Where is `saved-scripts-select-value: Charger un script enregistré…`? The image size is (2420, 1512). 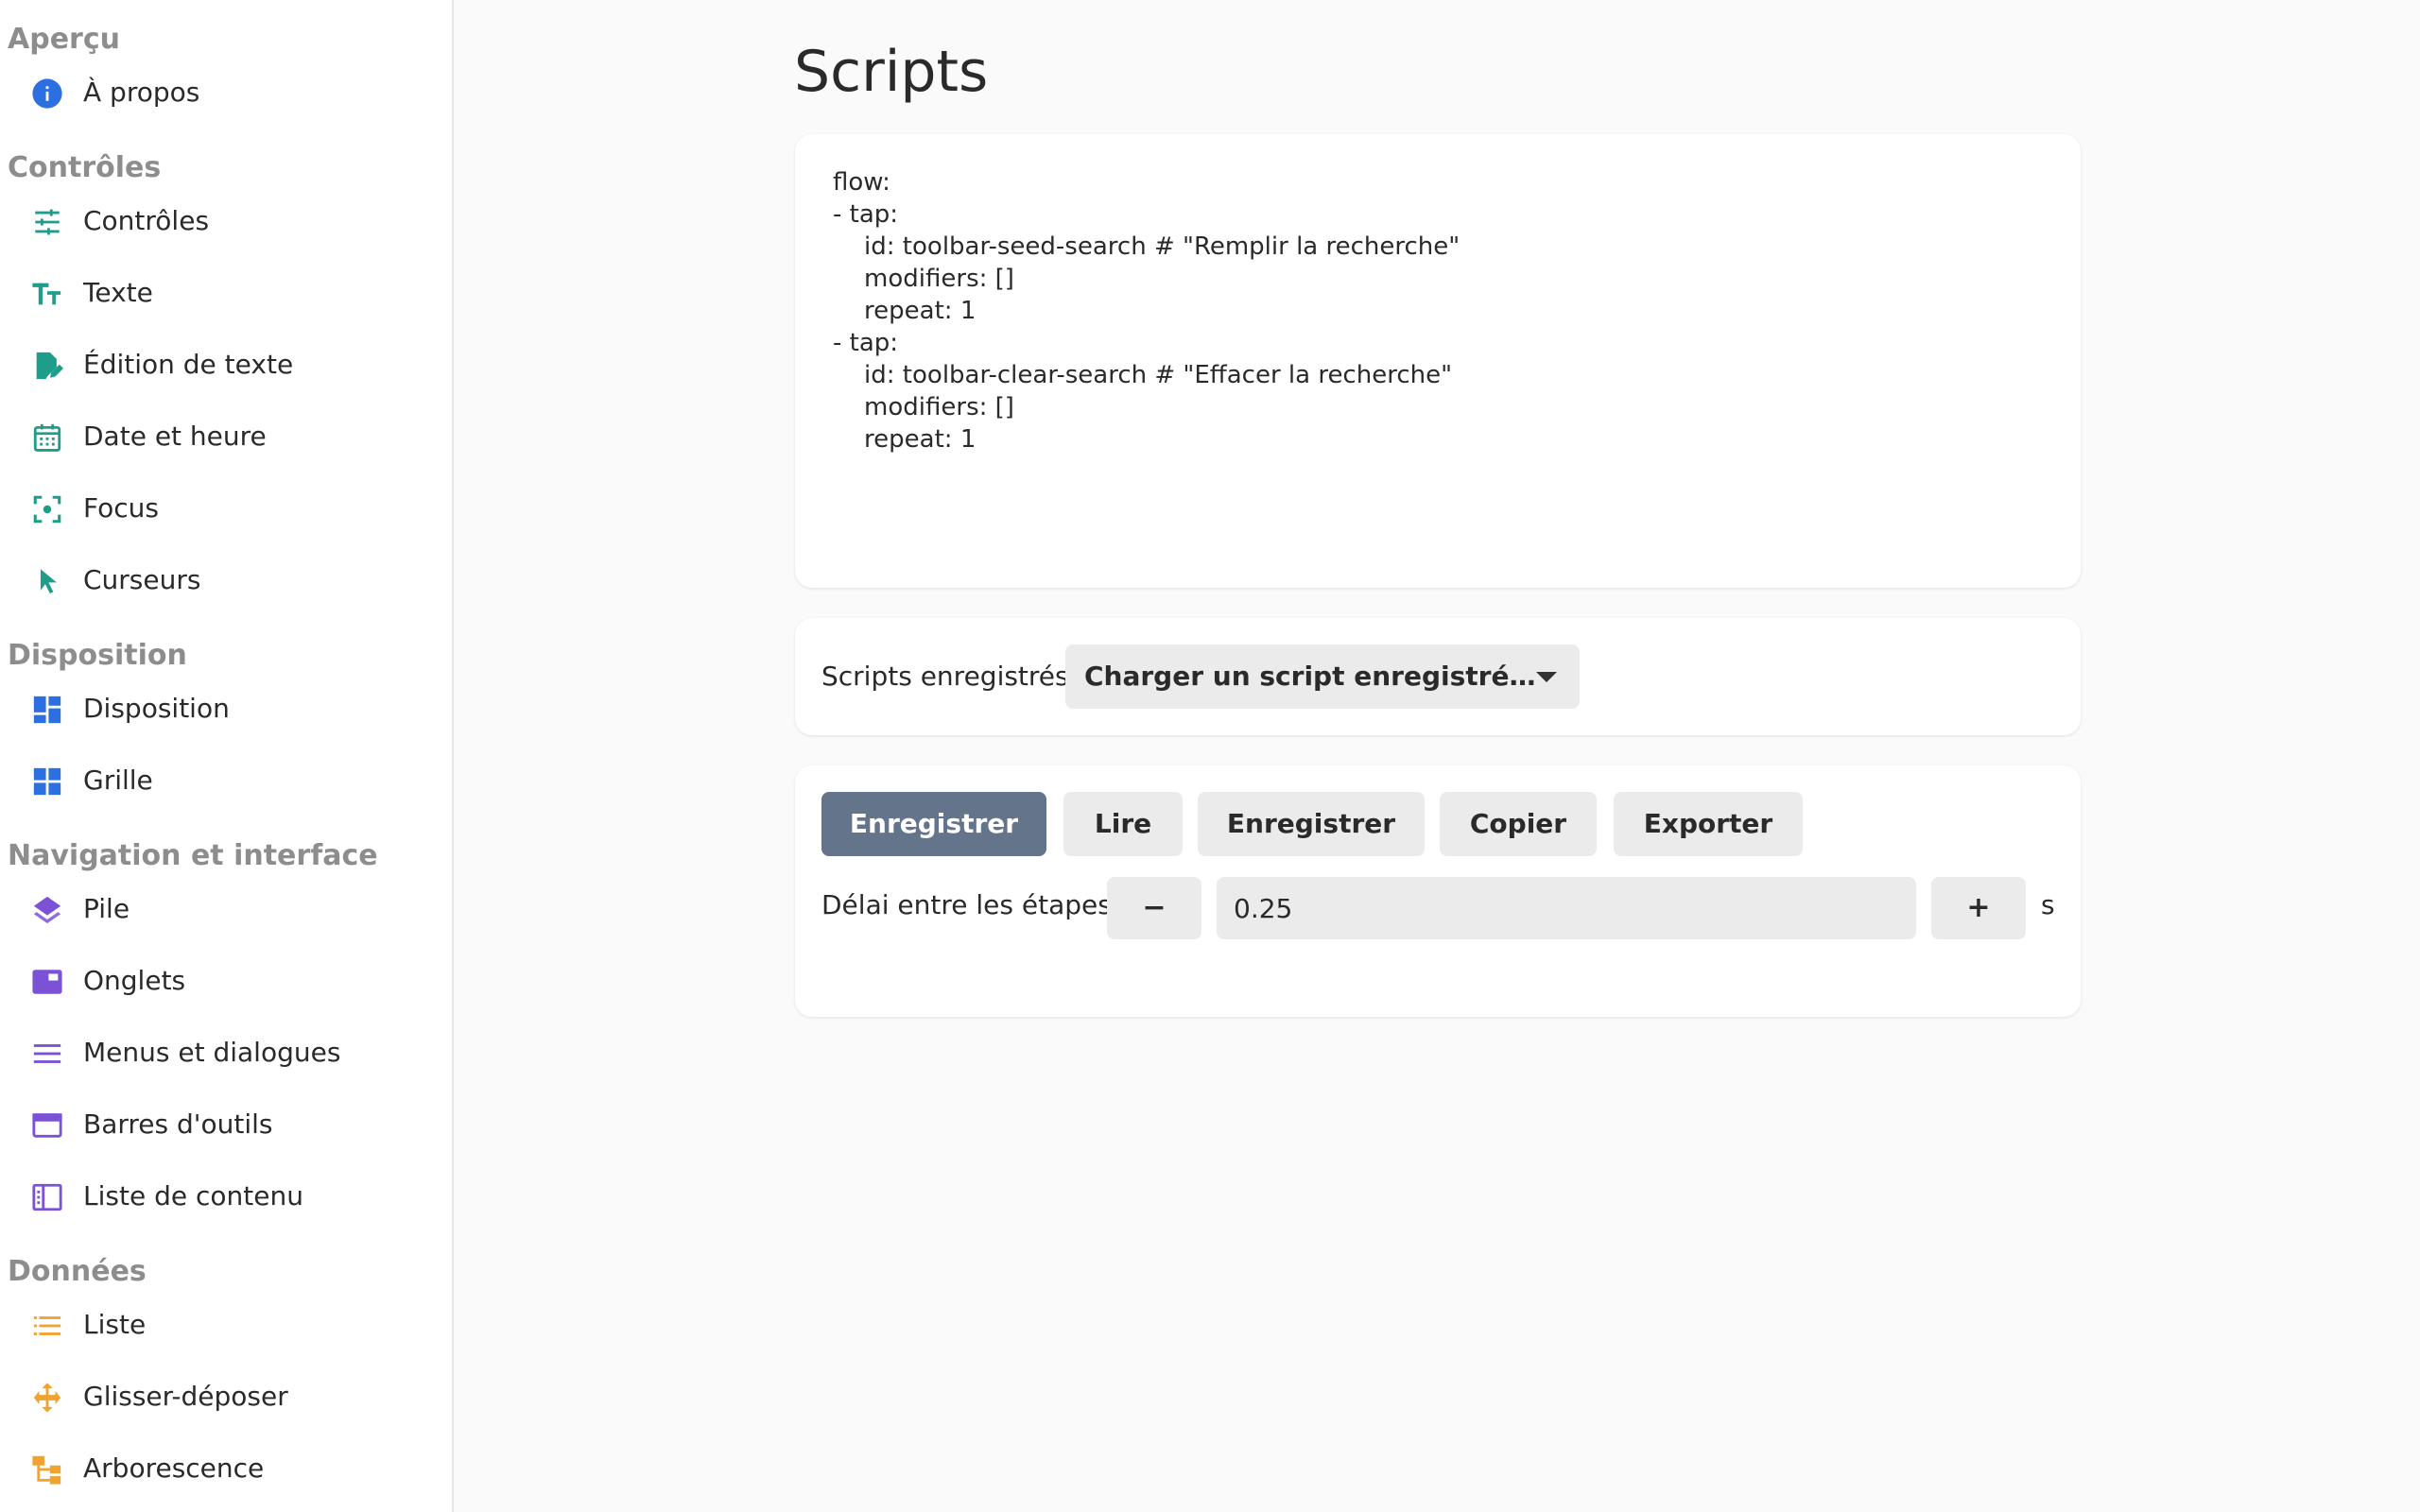
saved-scripts-select-value: Charger un script enregistré… is located at coordinates (1310, 676).